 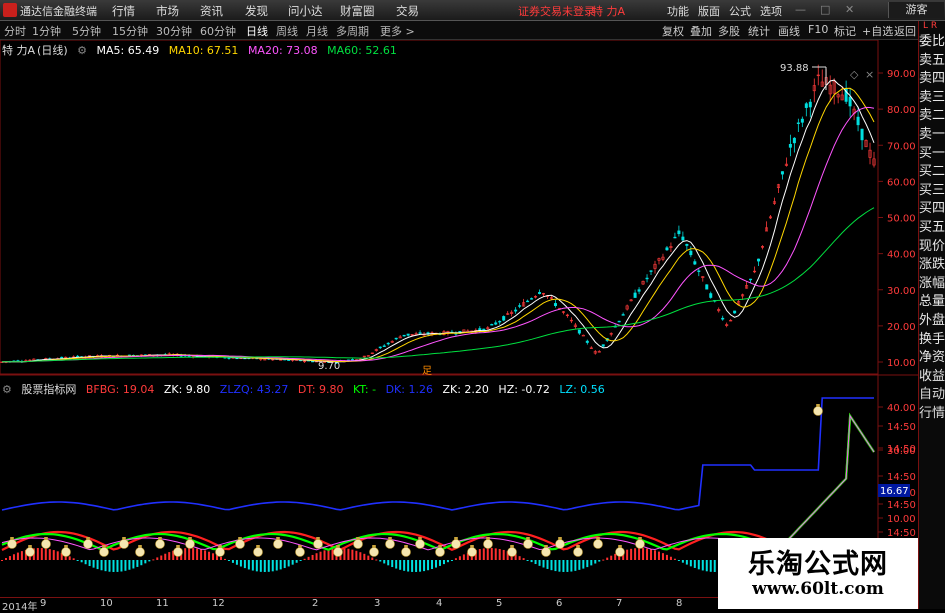 I want to click on menu-hangqing: 行情, so click(x=123, y=11).